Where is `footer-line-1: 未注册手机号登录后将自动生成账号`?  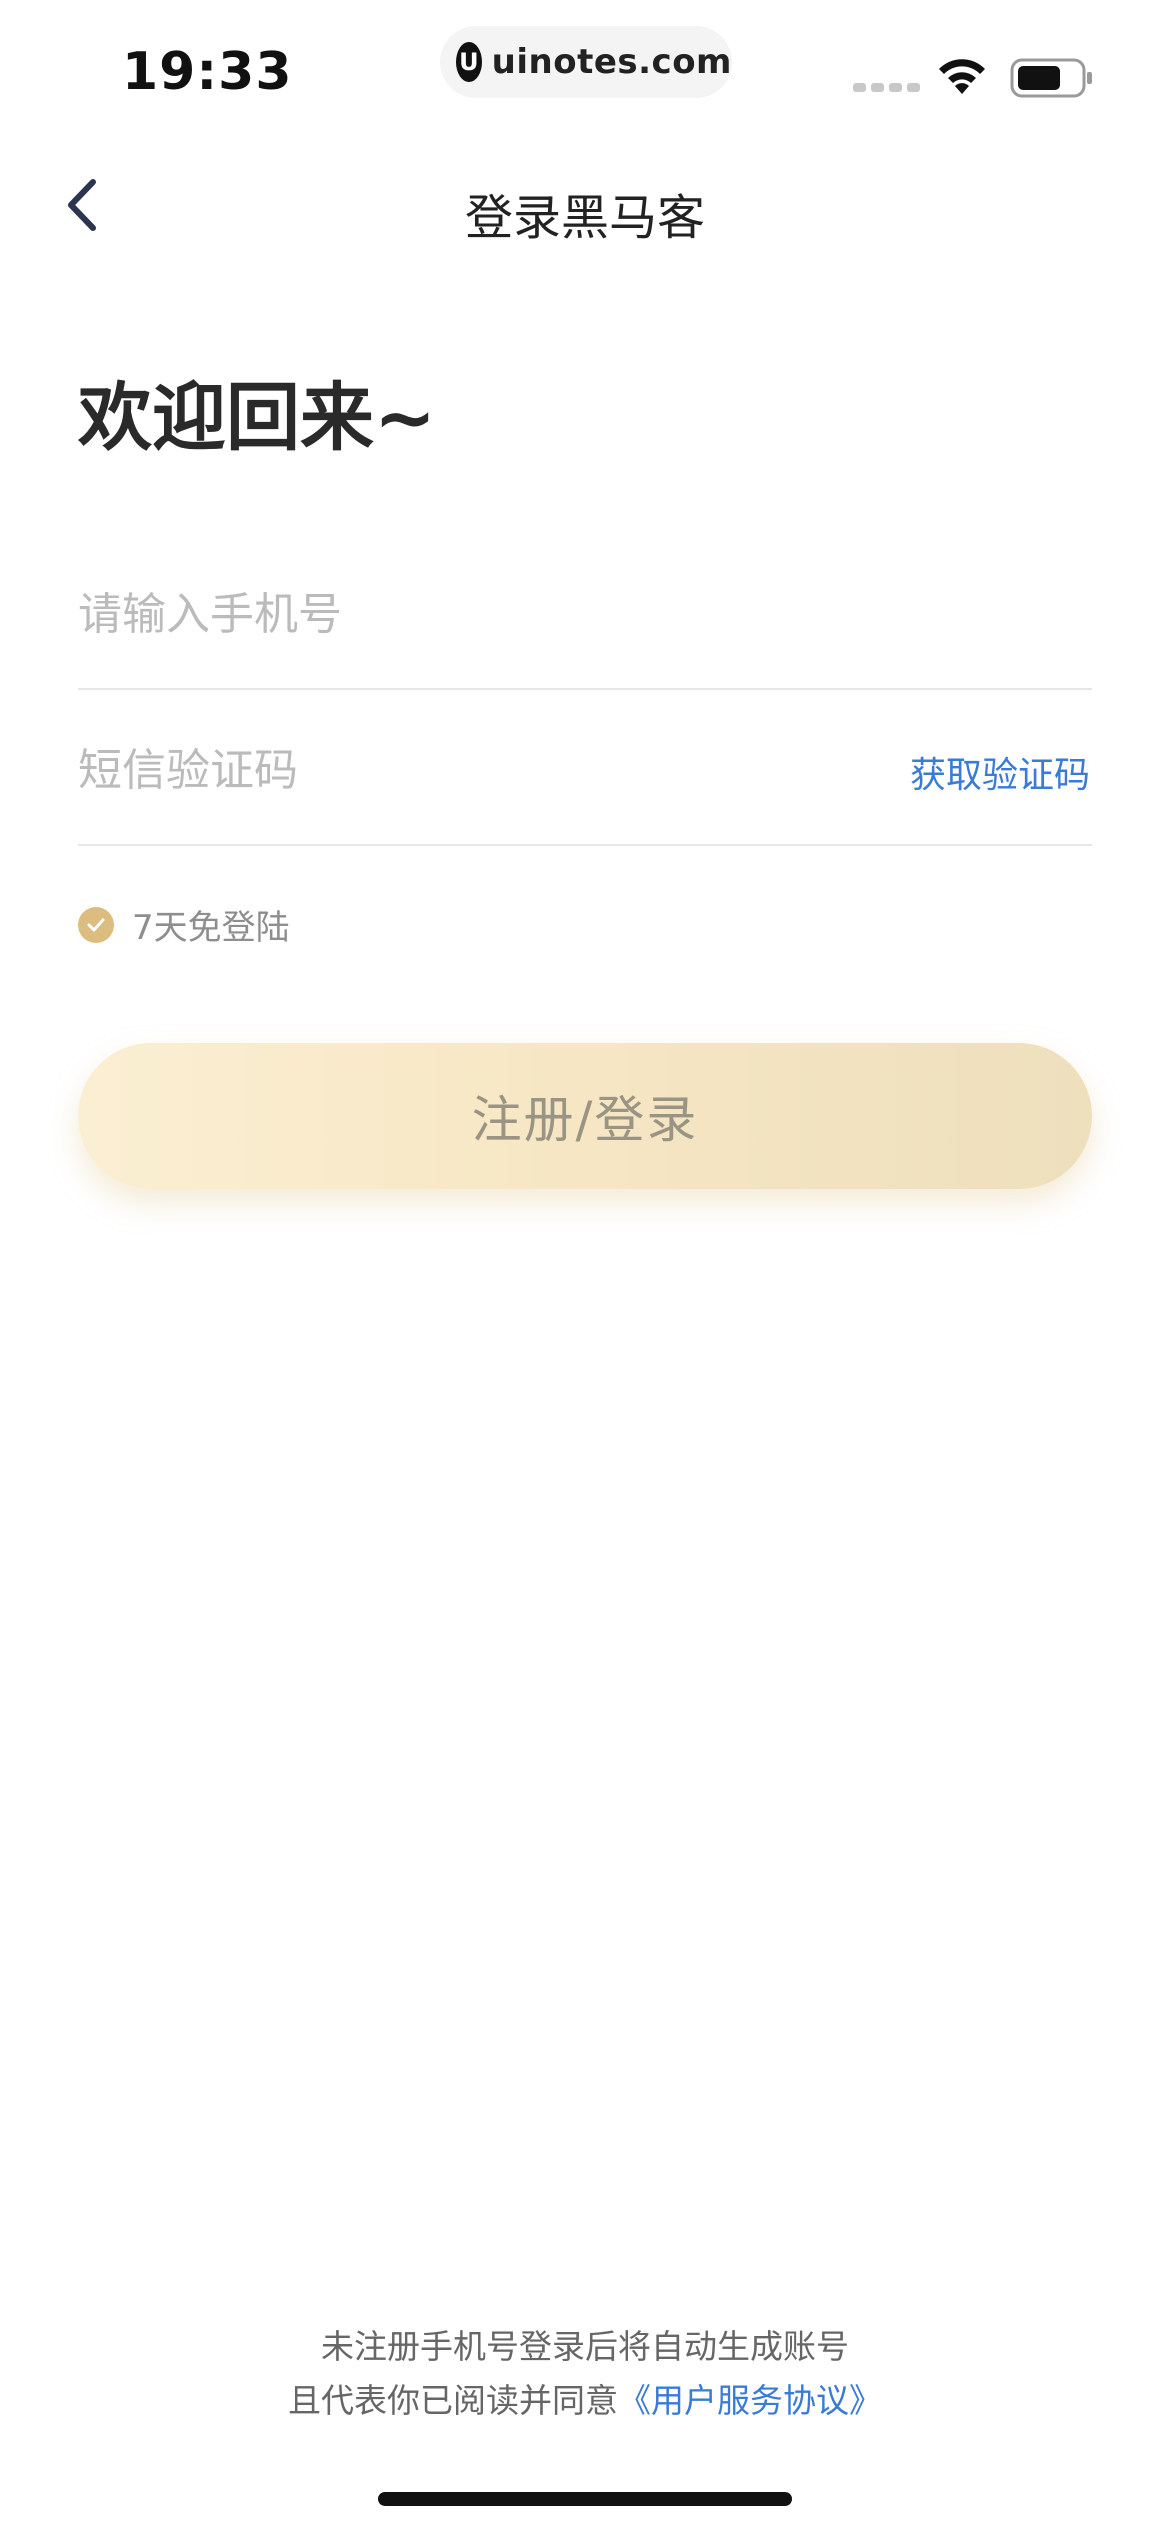 footer-line-1: 未注册手机号登录后将自动生成账号 is located at coordinates (585, 2346).